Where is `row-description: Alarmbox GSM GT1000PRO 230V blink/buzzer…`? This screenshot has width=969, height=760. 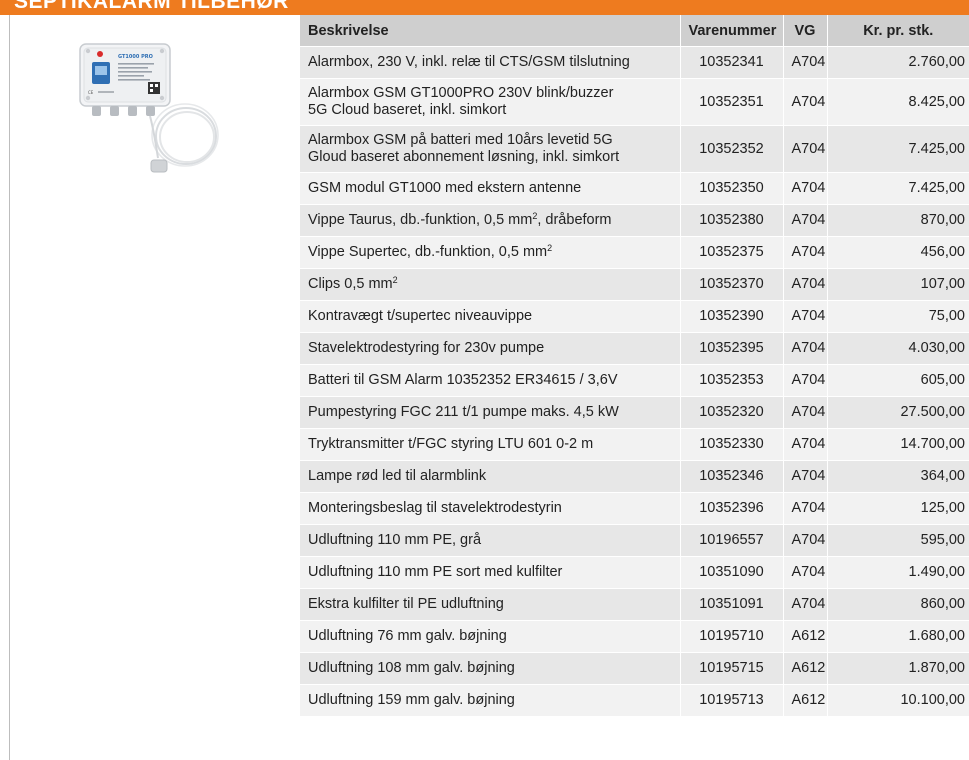 row-description: Alarmbox GSM GT1000PRO 230V blink/buzzer… is located at coordinates (490, 102).